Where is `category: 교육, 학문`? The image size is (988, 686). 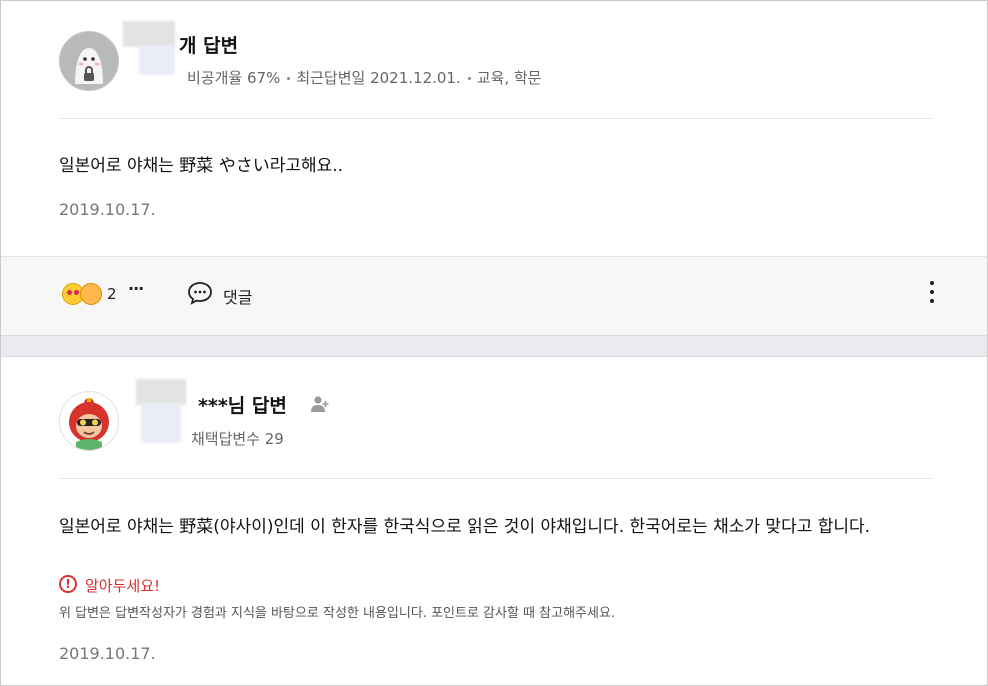 category: 교육, 학문 is located at coordinates (509, 78).